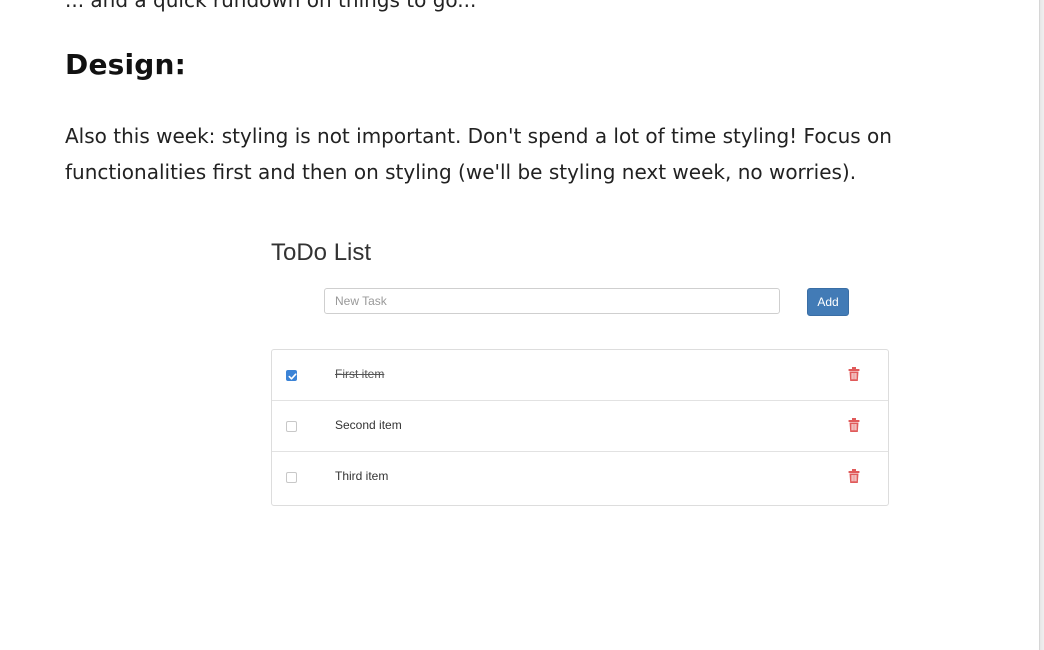  What do you see at coordinates (362, 476) in the screenshot?
I see `item-label: Third item` at bounding box center [362, 476].